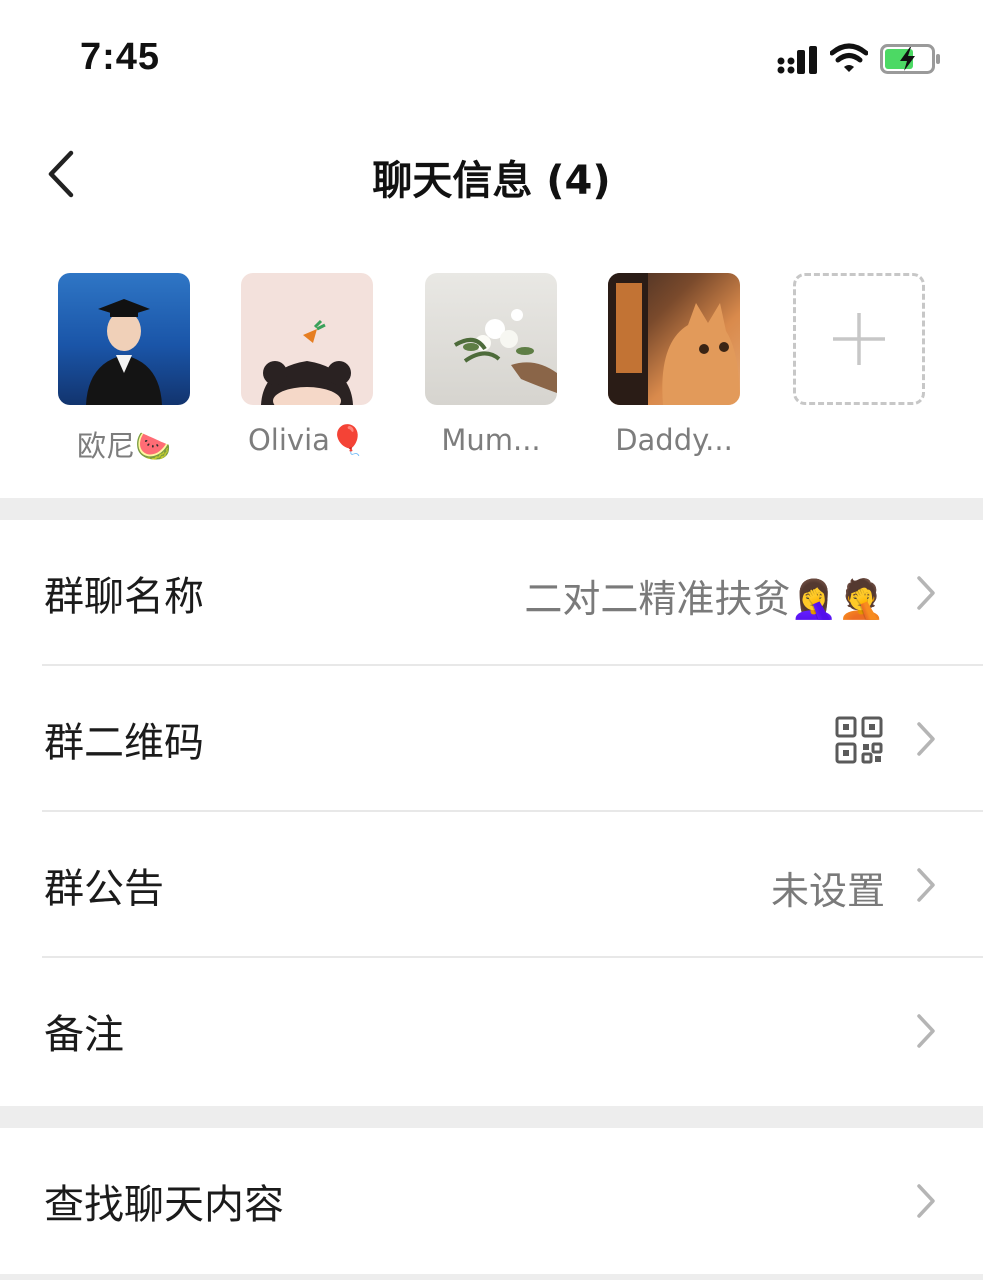  Describe the element at coordinates (491, 885) in the screenshot. I see `row-group-announcement: 群公告 未设置` at that location.